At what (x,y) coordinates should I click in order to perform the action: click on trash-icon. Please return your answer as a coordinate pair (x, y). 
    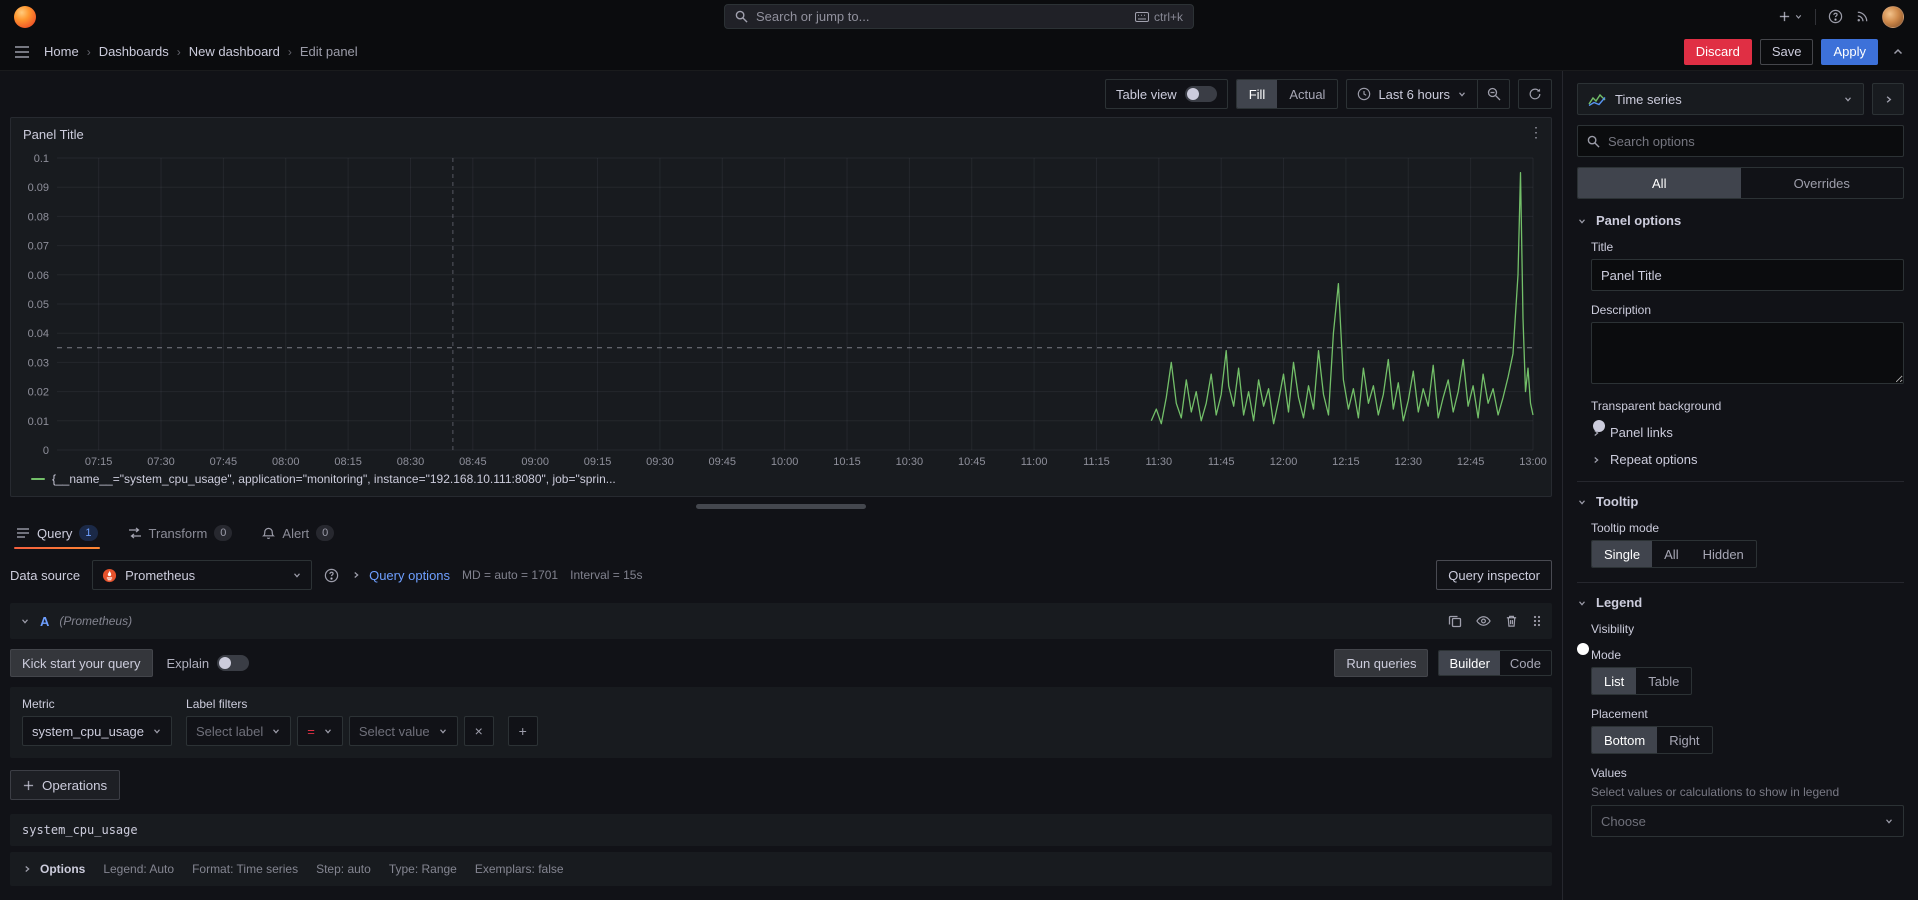
    Looking at the image, I should click on (1511, 621).